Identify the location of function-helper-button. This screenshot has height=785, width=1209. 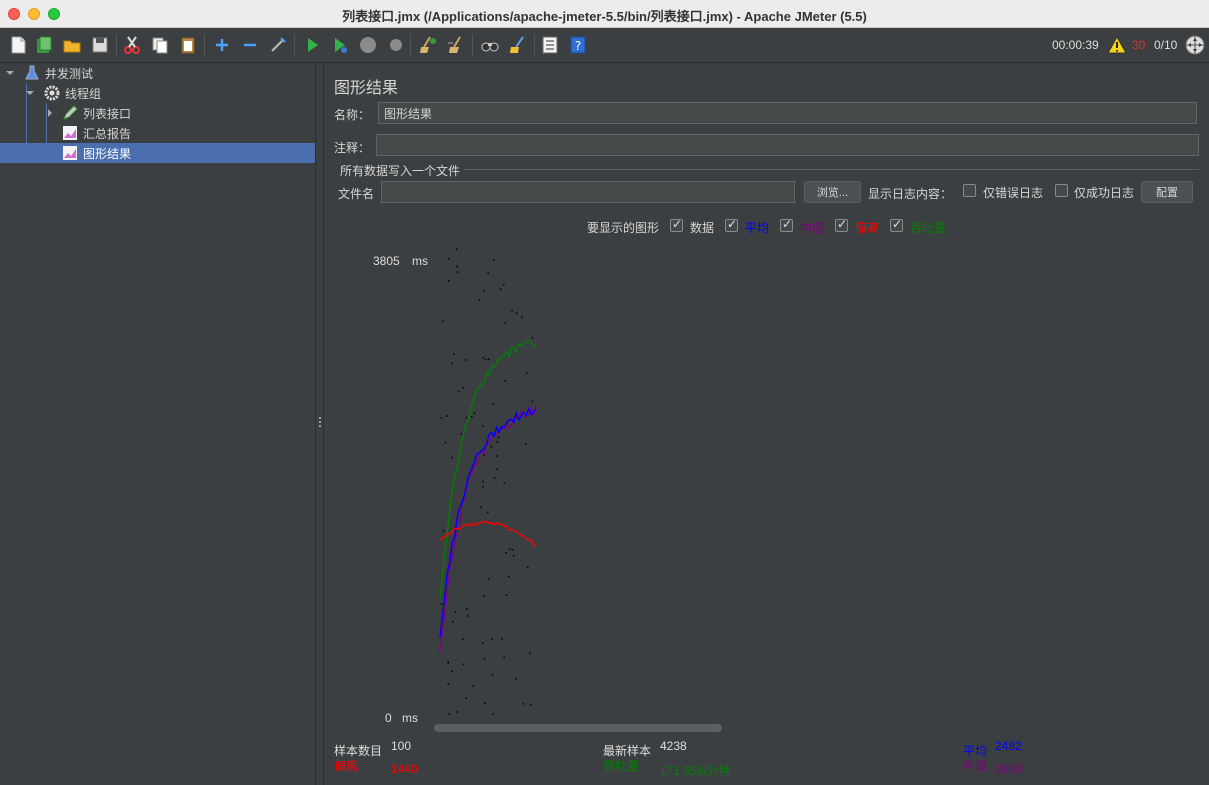
(550, 45).